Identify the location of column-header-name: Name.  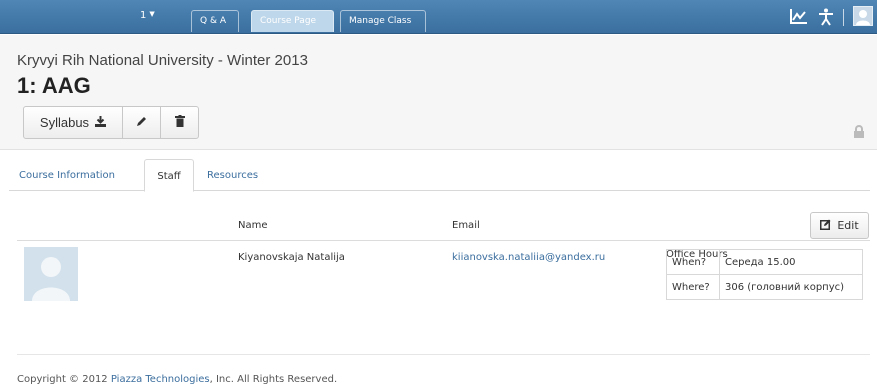
(253, 225).